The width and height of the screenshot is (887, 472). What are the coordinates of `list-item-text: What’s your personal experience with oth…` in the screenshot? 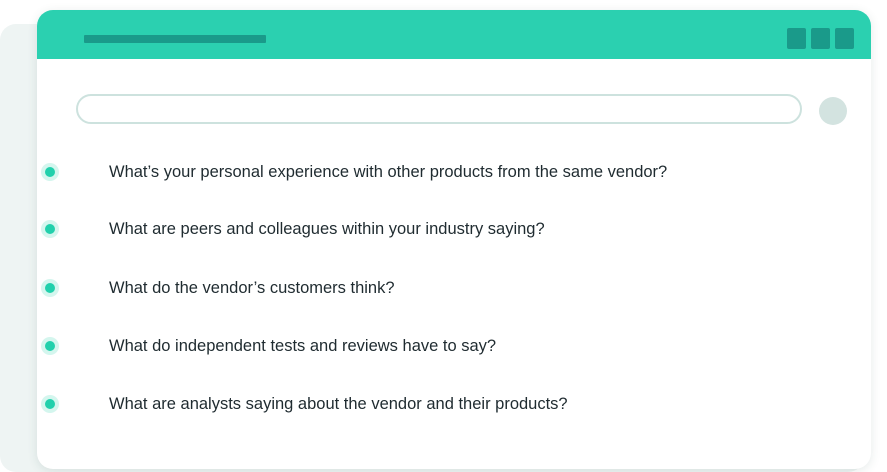 It's located at (388, 172).